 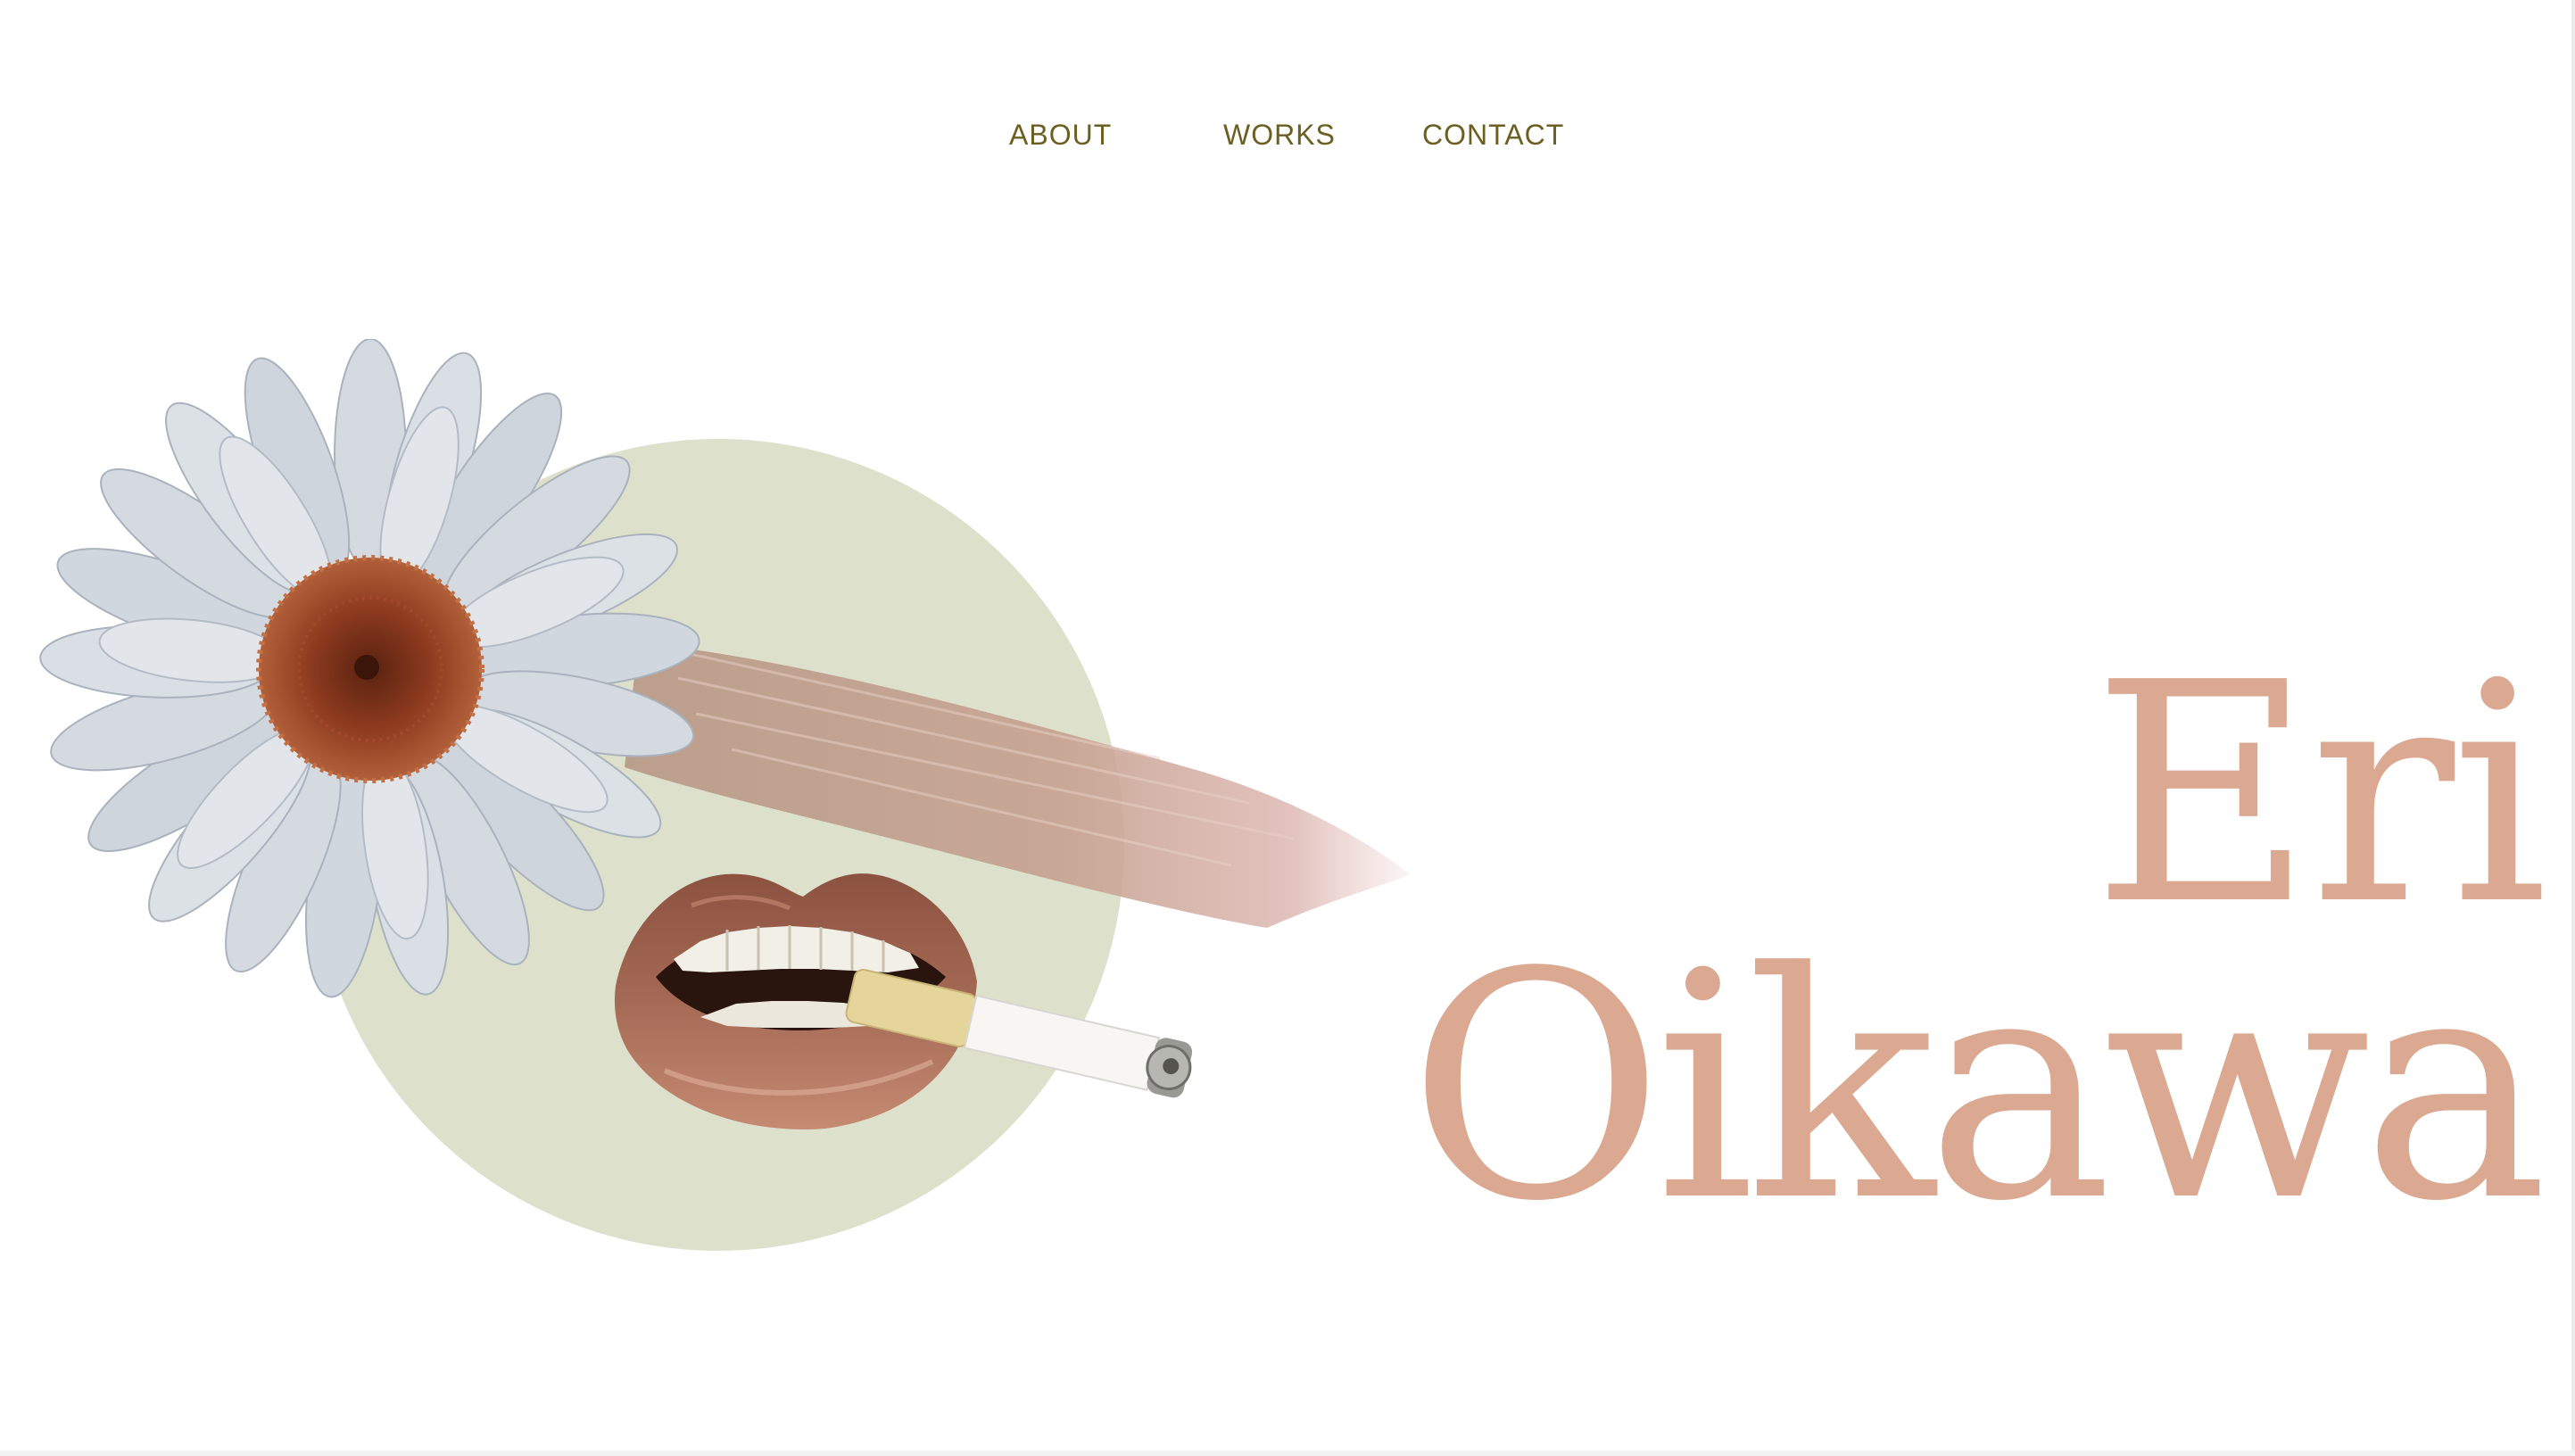 What do you see at coordinates (1978, 1088) in the screenshot?
I see `last-name: Oikawa` at bounding box center [1978, 1088].